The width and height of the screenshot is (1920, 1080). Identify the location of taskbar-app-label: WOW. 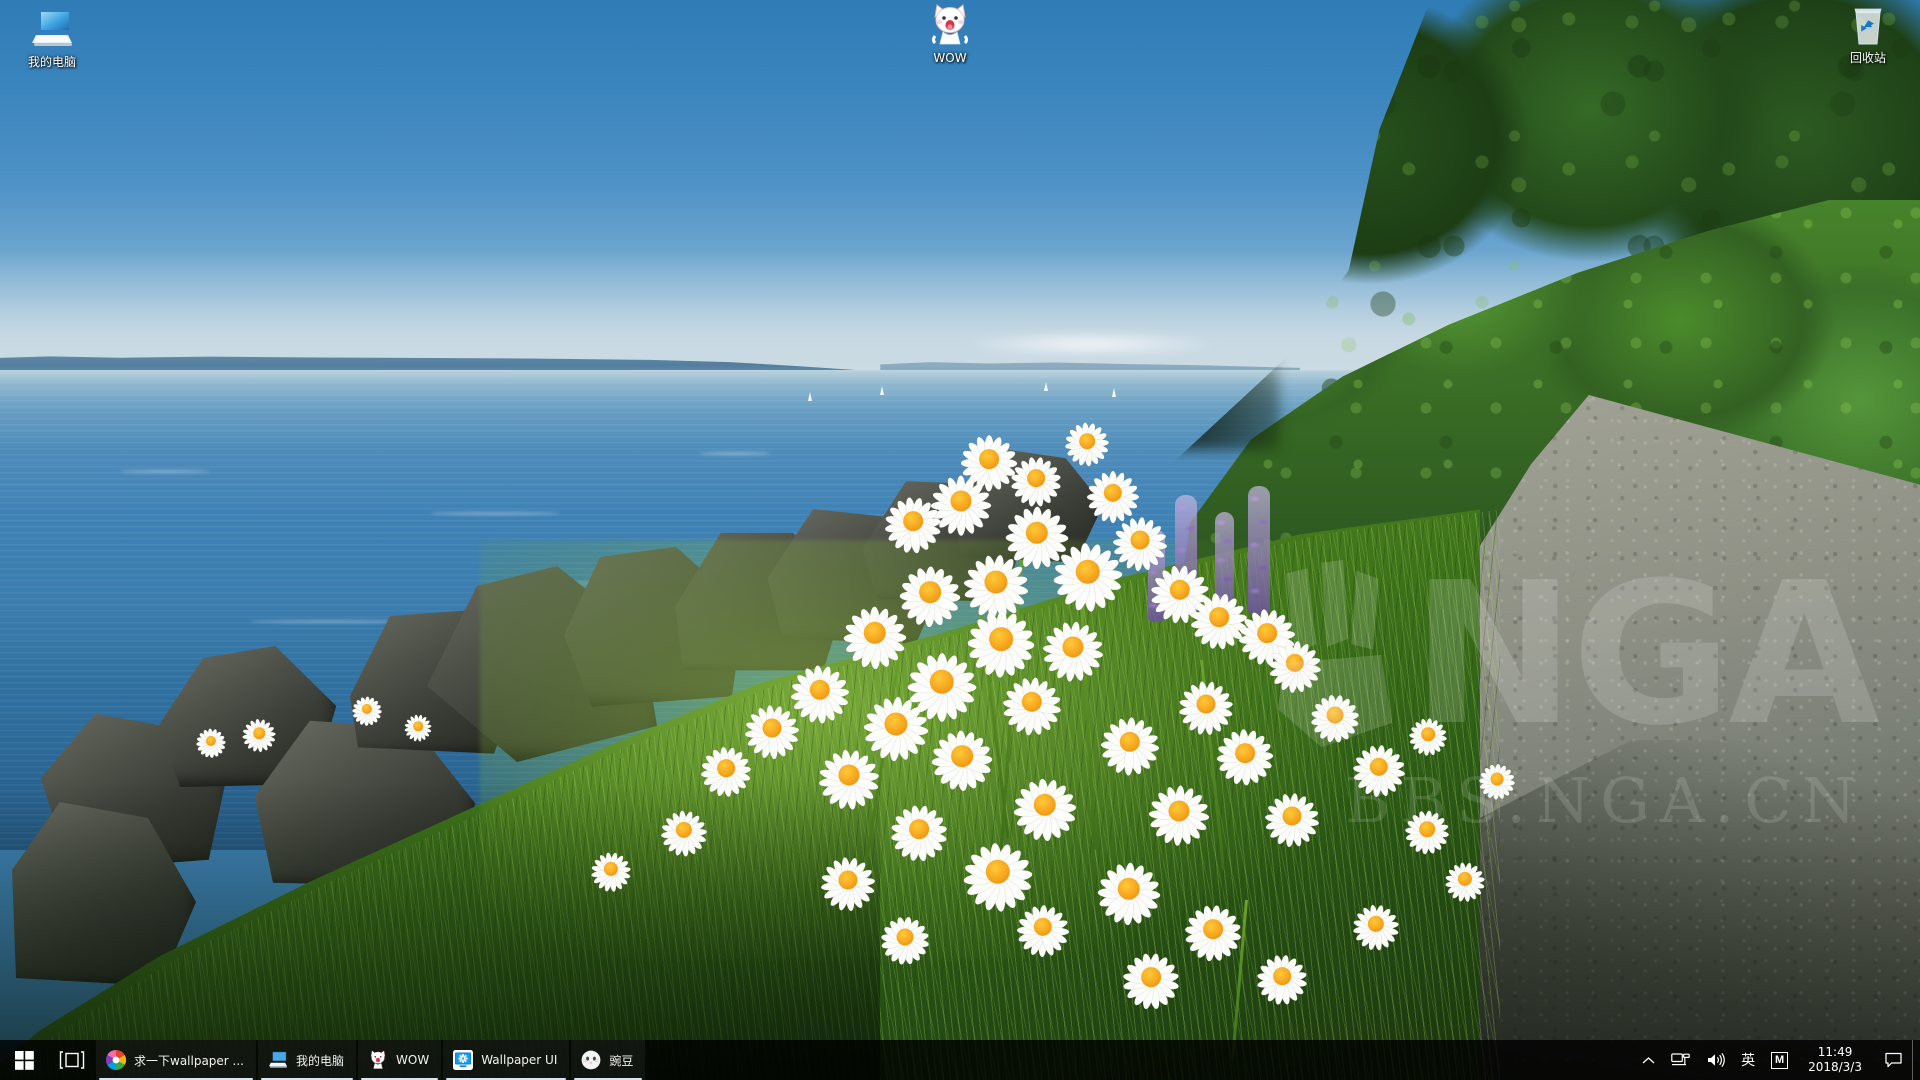
(413, 1060).